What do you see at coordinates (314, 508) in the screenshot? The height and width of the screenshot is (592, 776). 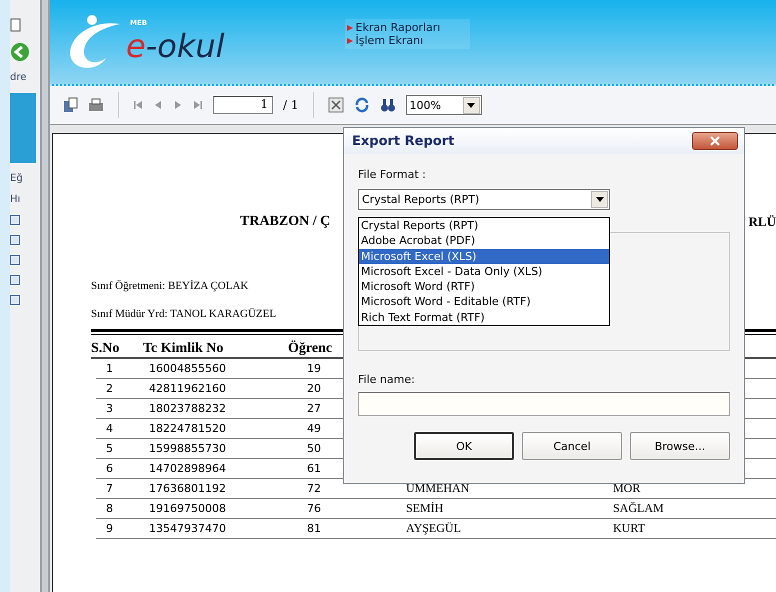 I see `table-cell: 76` at bounding box center [314, 508].